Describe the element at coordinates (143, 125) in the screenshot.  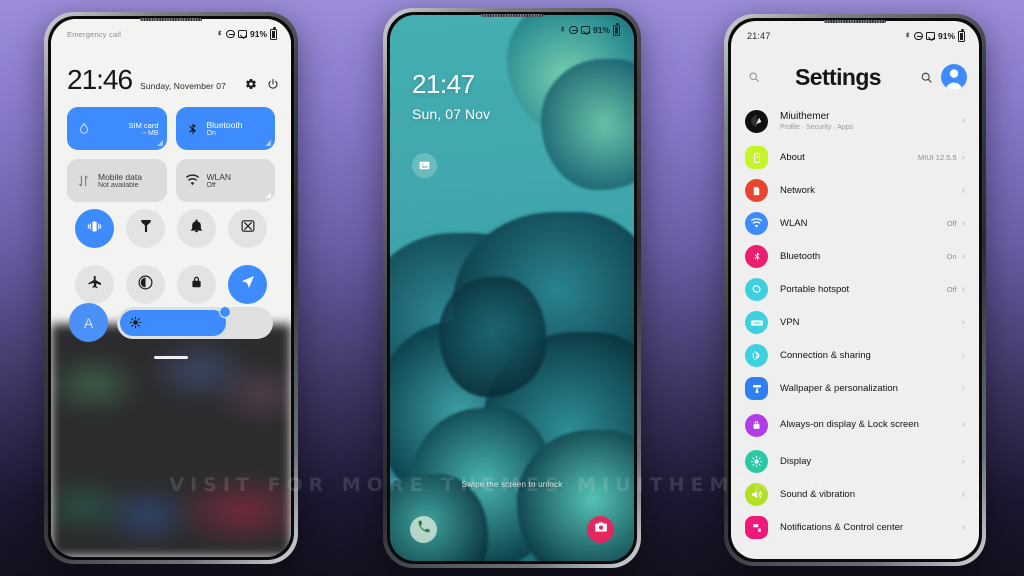
I see `tile-title: SIM card` at that location.